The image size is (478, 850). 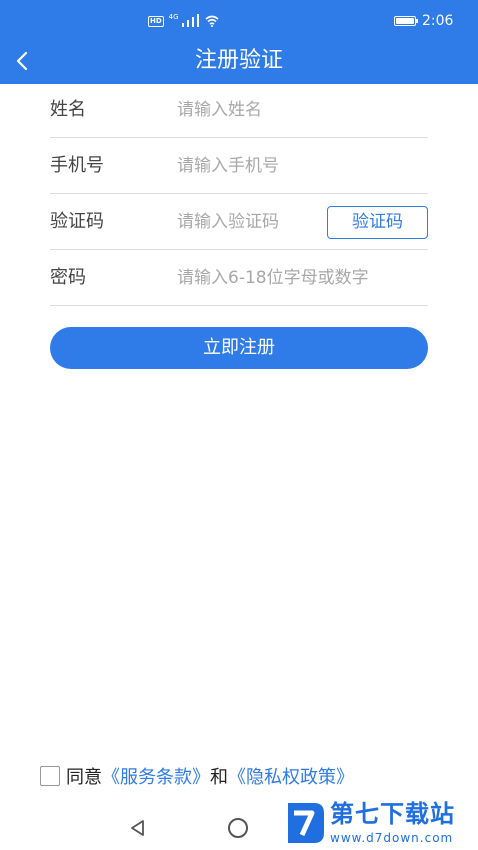 I want to click on terms-link: 《服务条款》, so click(x=156, y=776).